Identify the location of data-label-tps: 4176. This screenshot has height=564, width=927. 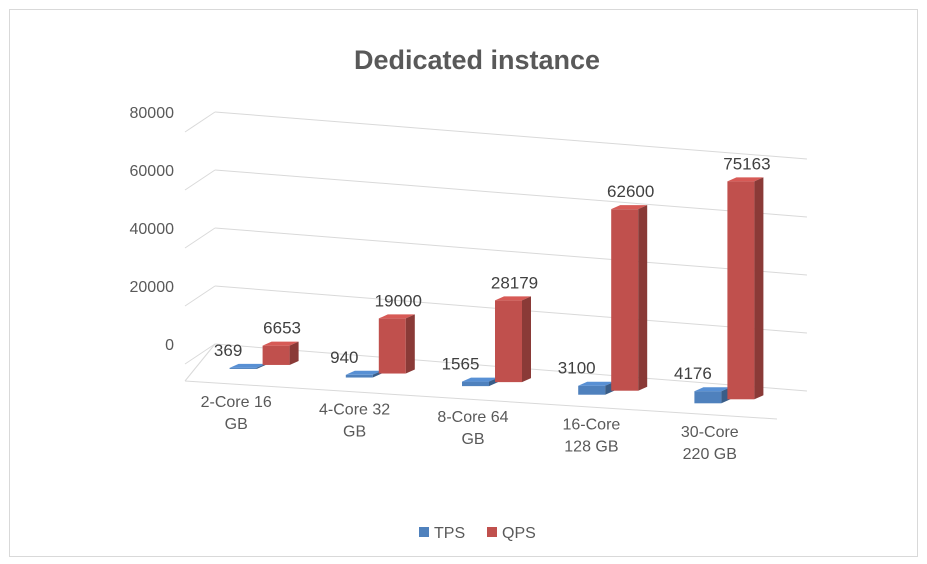
(693, 373).